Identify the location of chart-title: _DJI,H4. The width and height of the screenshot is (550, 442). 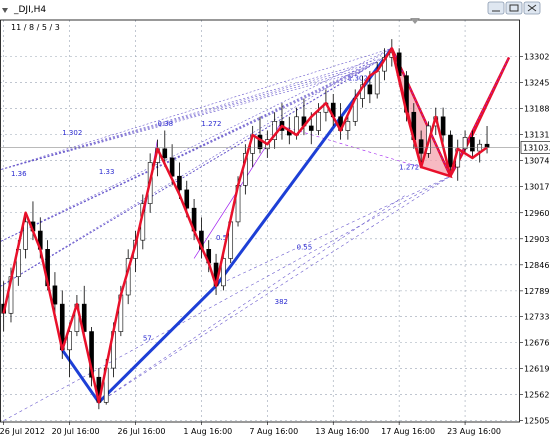
(29, 10).